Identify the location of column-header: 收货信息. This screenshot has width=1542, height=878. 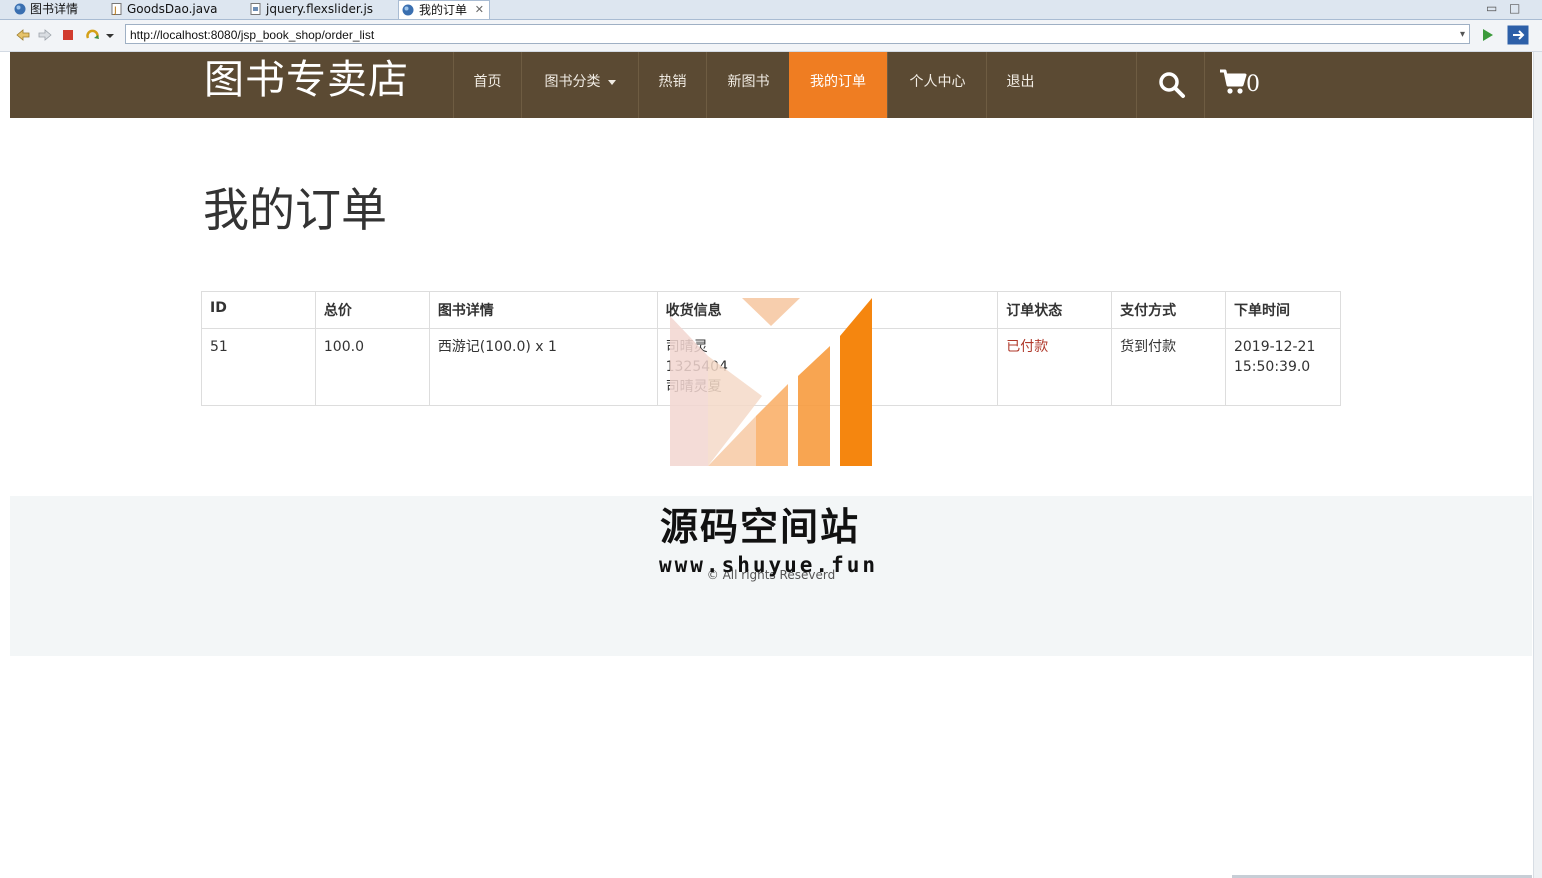
(827, 310).